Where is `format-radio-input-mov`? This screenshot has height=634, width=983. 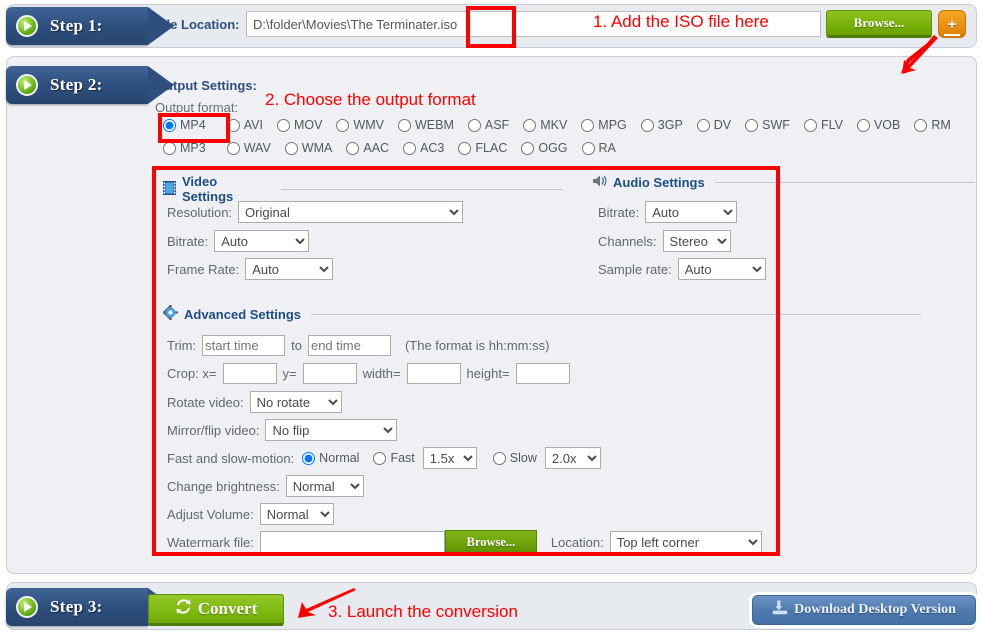
format-radio-input-mov is located at coordinates (283, 125).